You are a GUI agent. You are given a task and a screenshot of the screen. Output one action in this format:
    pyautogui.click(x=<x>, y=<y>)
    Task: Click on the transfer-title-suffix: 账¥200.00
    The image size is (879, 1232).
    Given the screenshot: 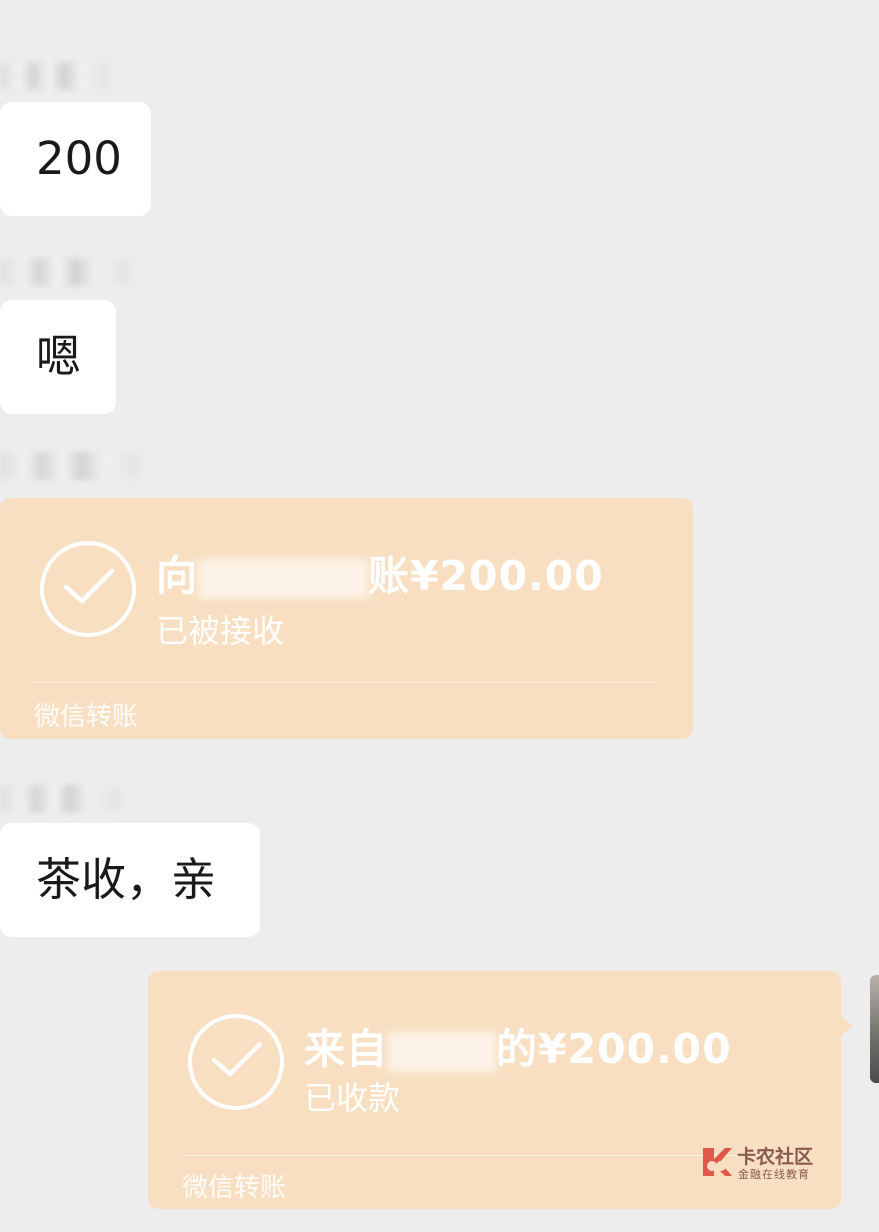 What is the action you would take?
    pyautogui.click(x=486, y=576)
    